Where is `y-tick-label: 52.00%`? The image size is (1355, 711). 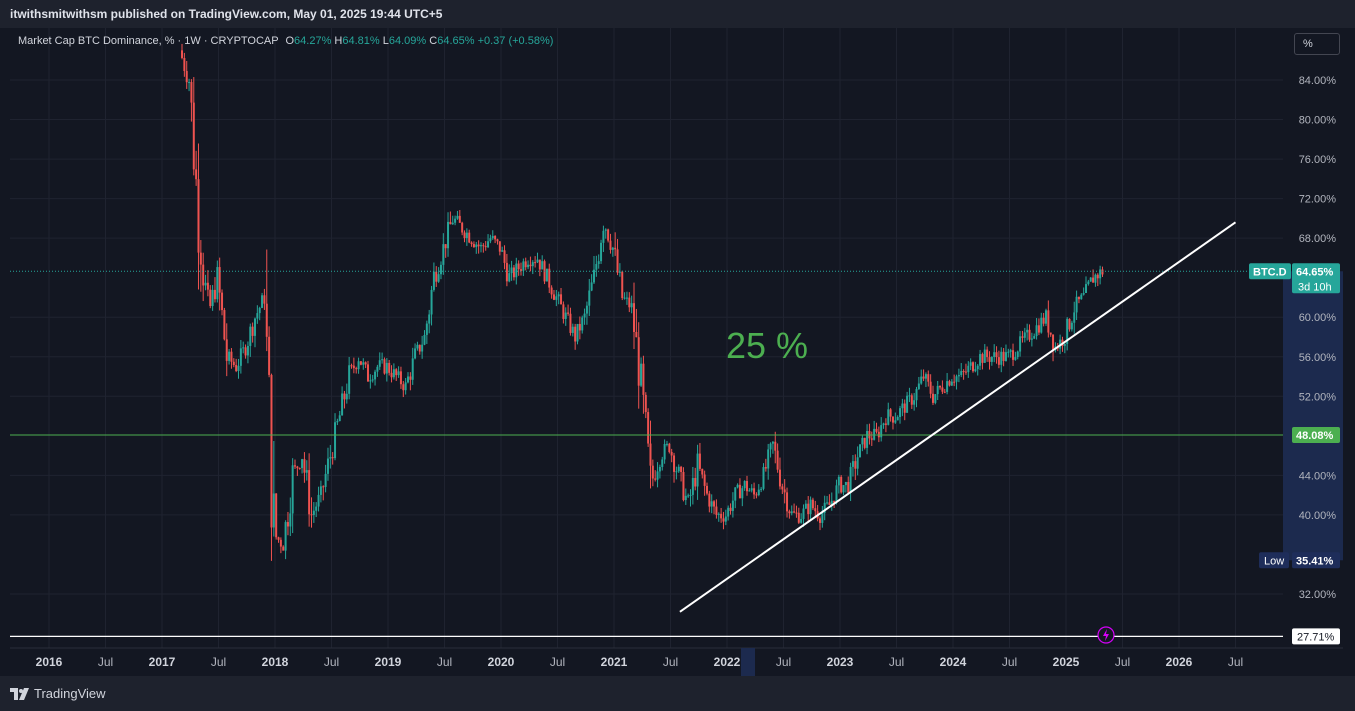
y-tick-label: 52.00% is located at coordinates (1318, 397).